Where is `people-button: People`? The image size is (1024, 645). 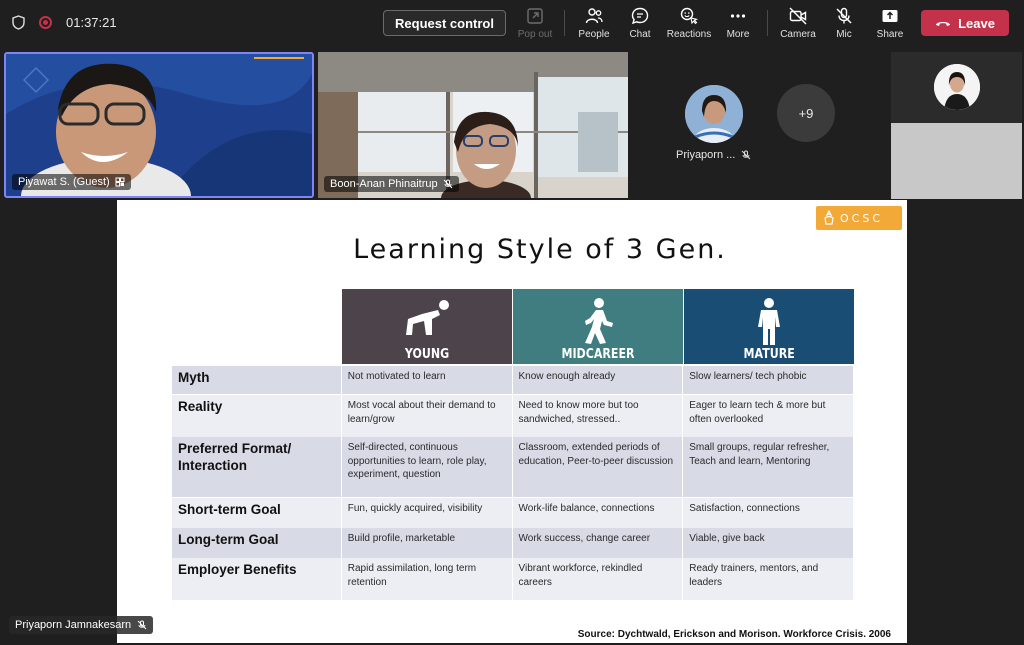
people-button: People is located at coordinates (594, 24).